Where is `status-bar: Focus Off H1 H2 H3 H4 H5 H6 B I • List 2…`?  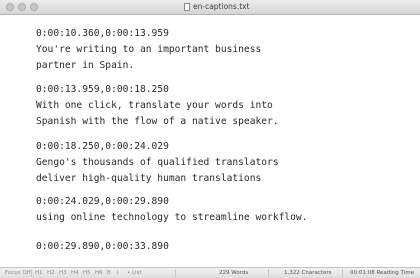
status-bar: Focus Off H1 H2 H3 H4 H5 H6 B I • List 2… is located at coordinates (210, 272).